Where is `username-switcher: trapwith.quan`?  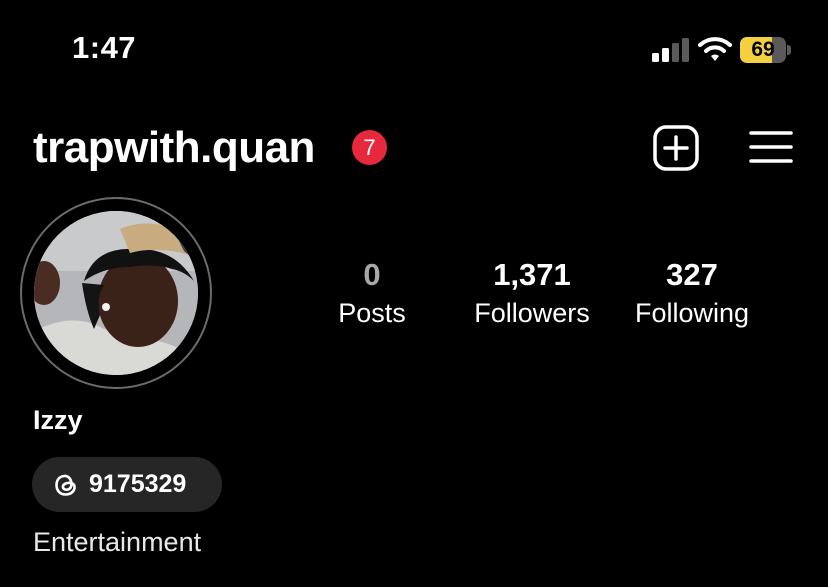
username-switcher: trapwith.quan is located at coordinates (174, 148).